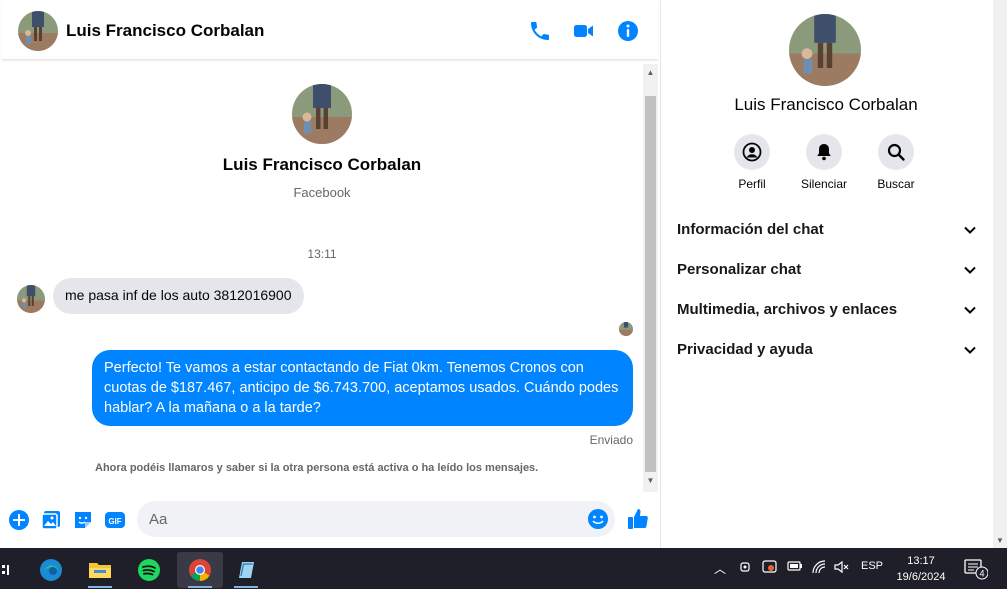  What do you see at coordinates (752, 184) in the screenshot?
I see `profile-label: Perfil` at bounding box center [752, 184].